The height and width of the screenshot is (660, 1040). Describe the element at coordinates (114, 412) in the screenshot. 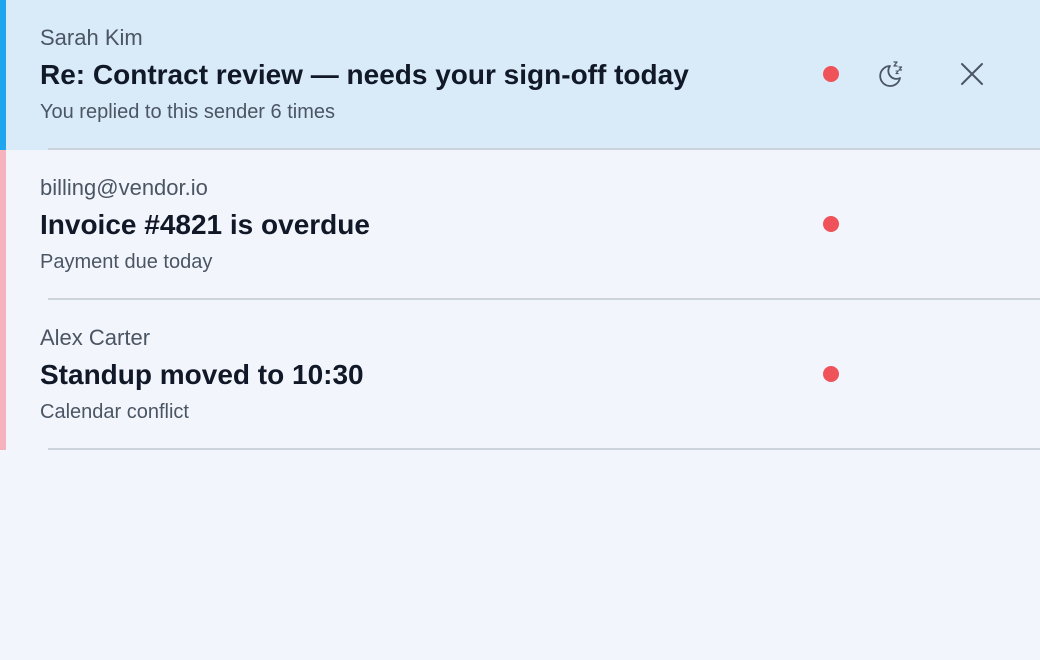

I see `priority-reason: Calendar conflict` at that location.